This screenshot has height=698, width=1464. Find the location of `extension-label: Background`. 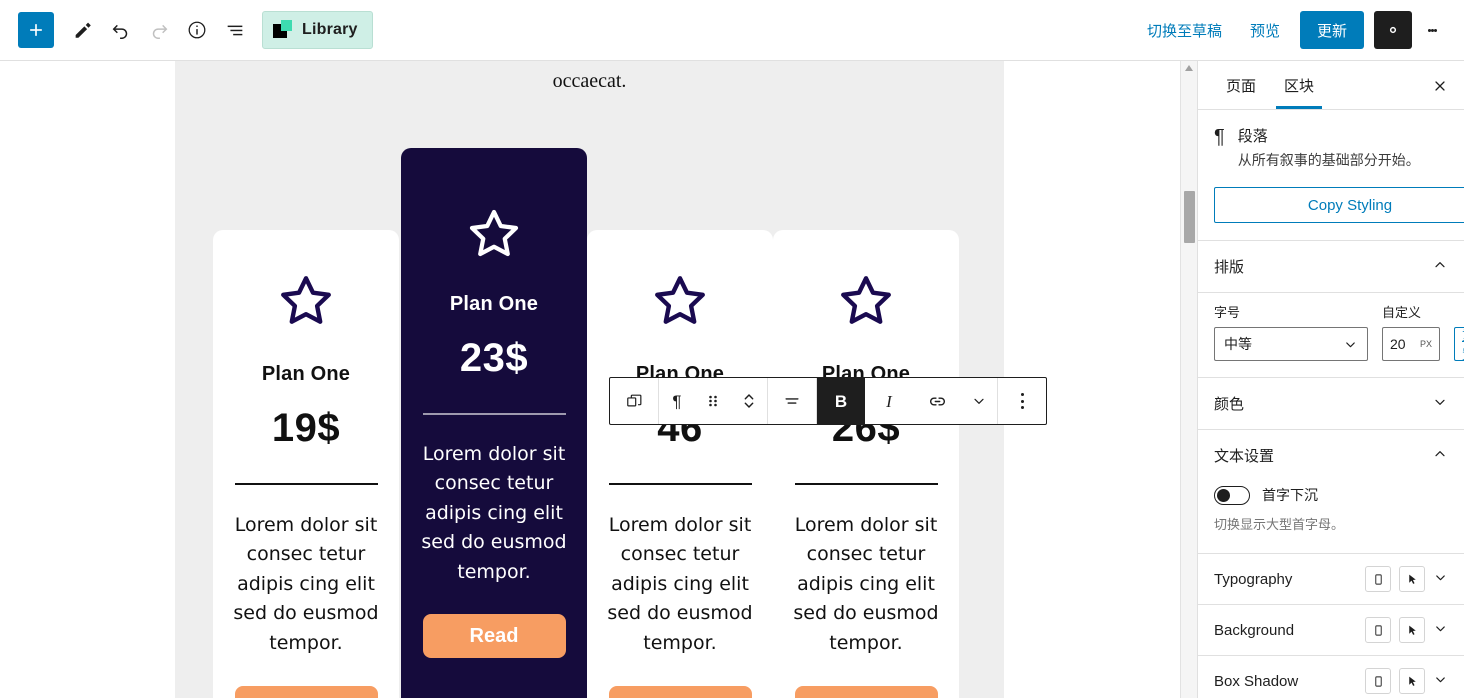

extension-label: Background is located at coordinates (1254, 630).